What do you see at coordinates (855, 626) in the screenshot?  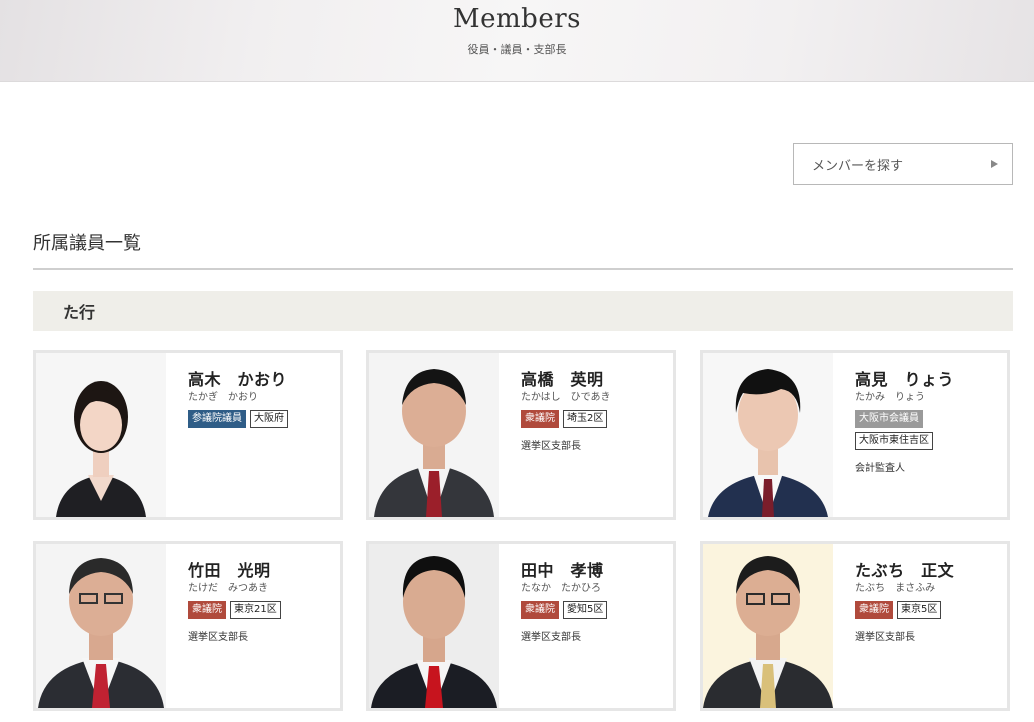 I see `member-card: たぶち 正文 たぶち まさふみ 衆議院 東京5区 選挙区支部長` at bounding box center [855, 626].